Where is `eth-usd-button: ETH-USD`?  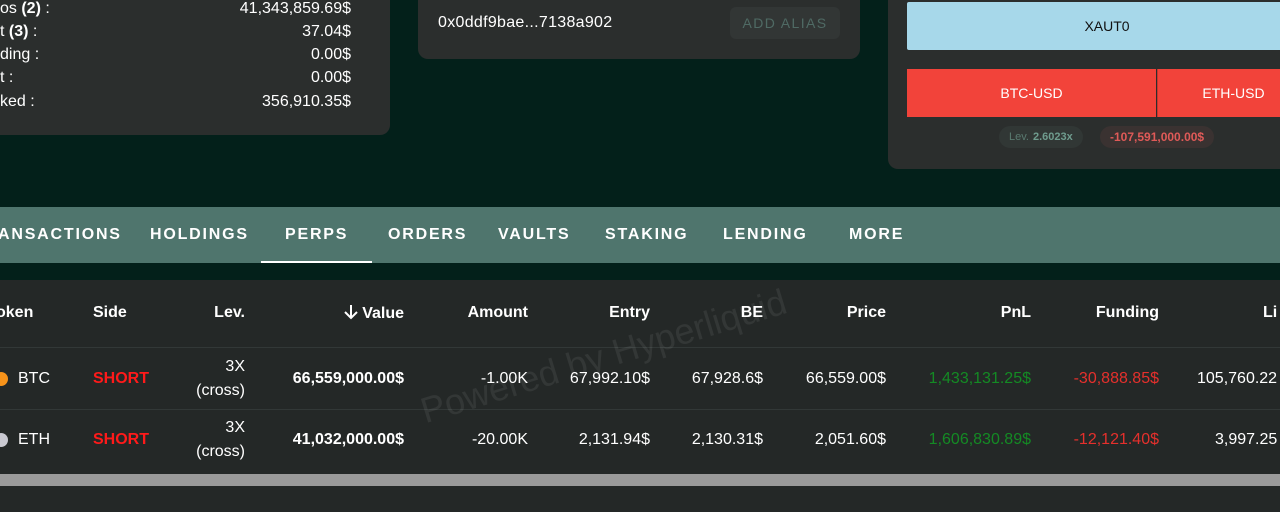
eth-usd-button: ETH-USD is located at coordinates (1218, 93).